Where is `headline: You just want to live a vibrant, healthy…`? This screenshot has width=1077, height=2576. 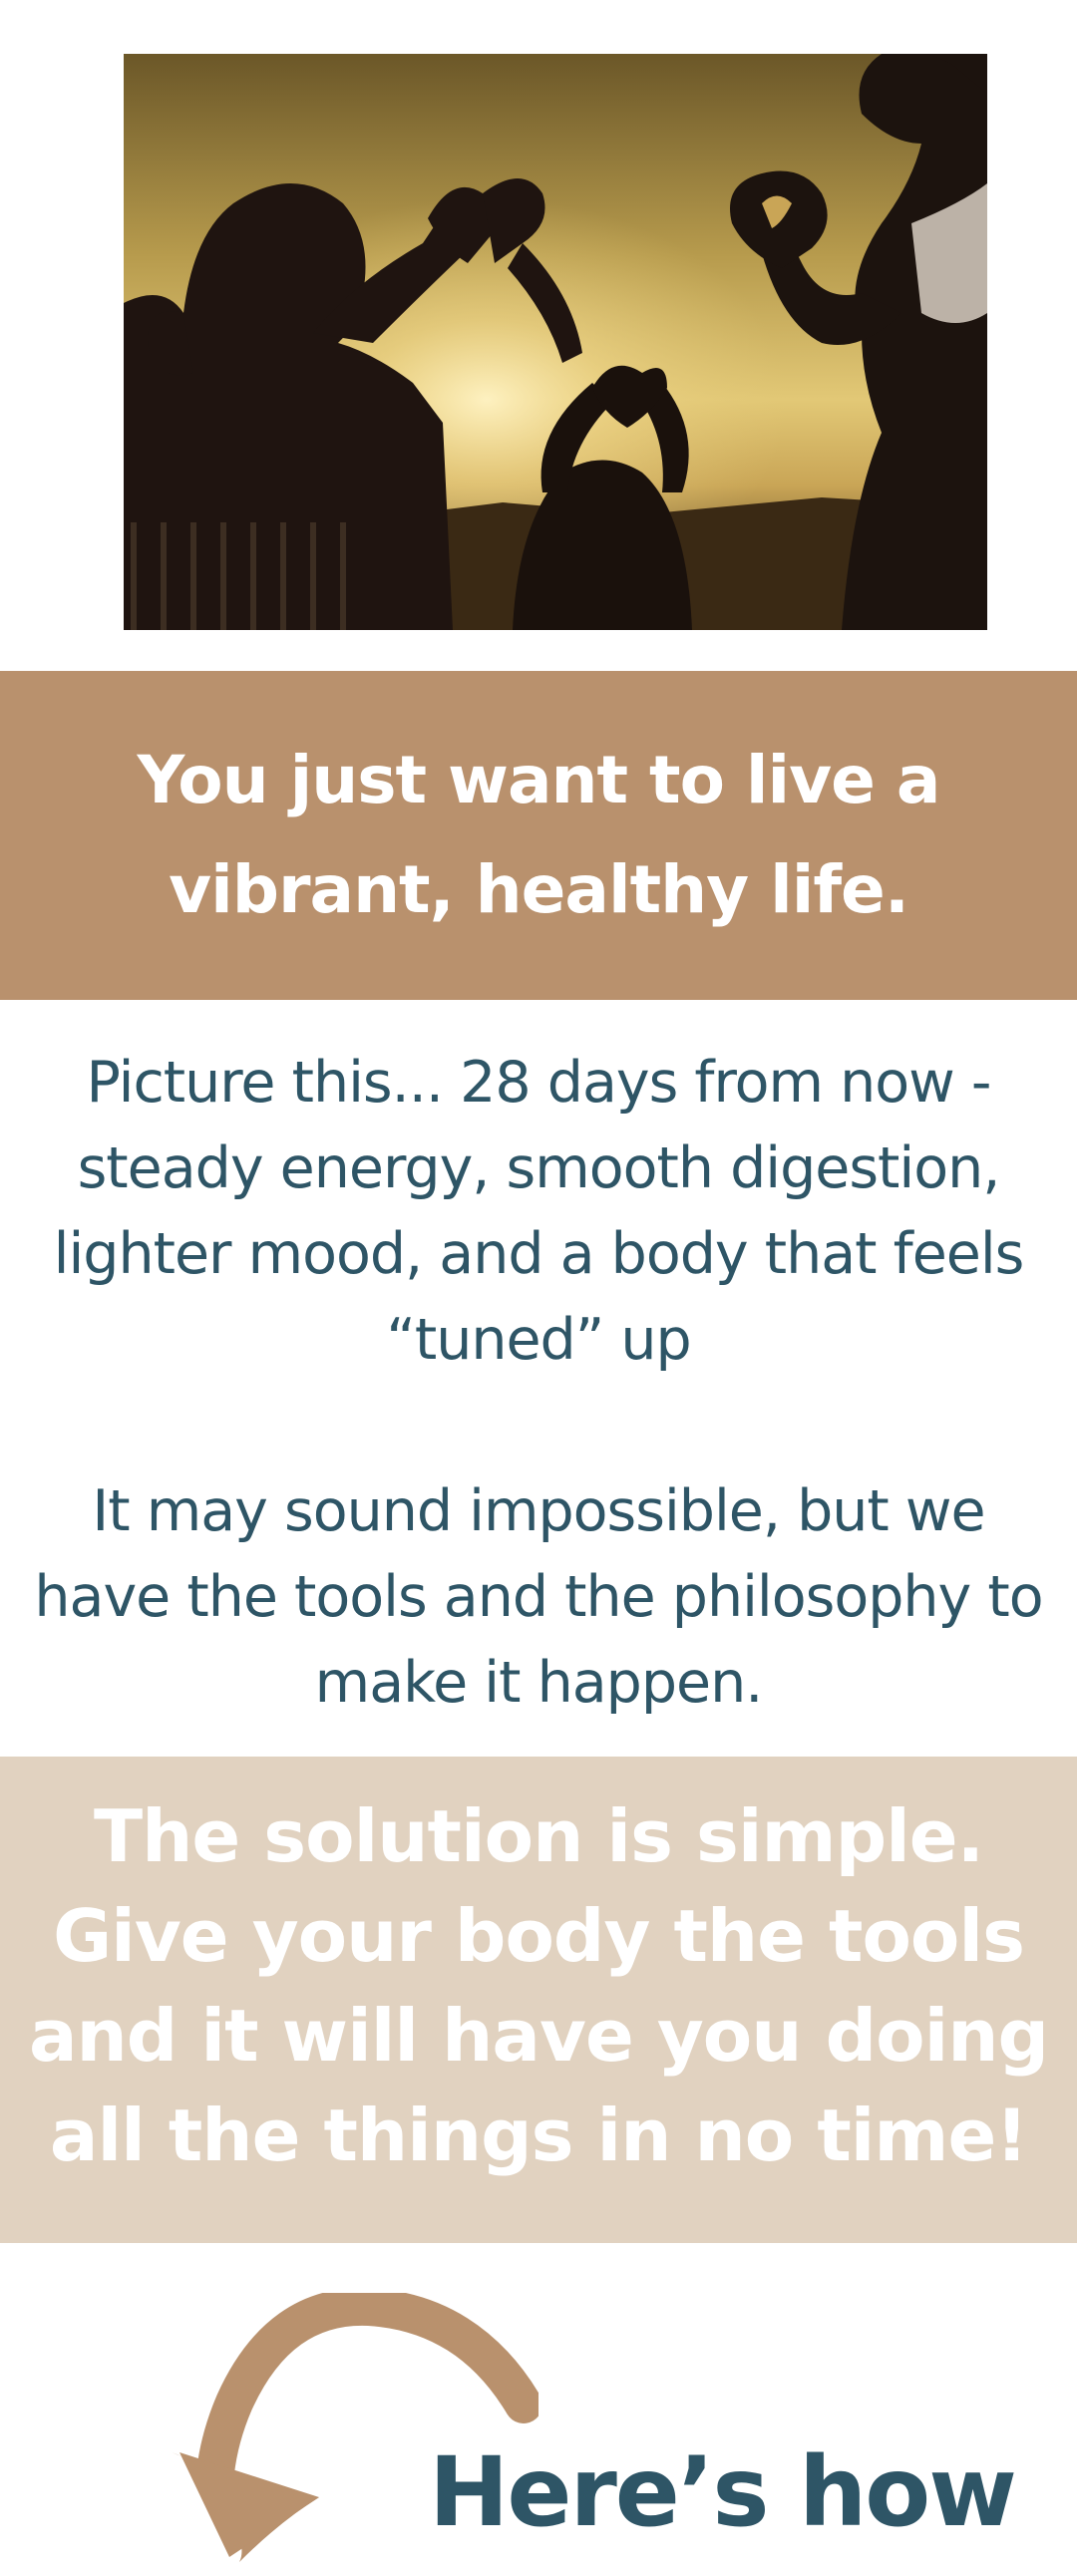 headline: You just want to live a vibrant, healthy… is located at coordinates (539, 835).